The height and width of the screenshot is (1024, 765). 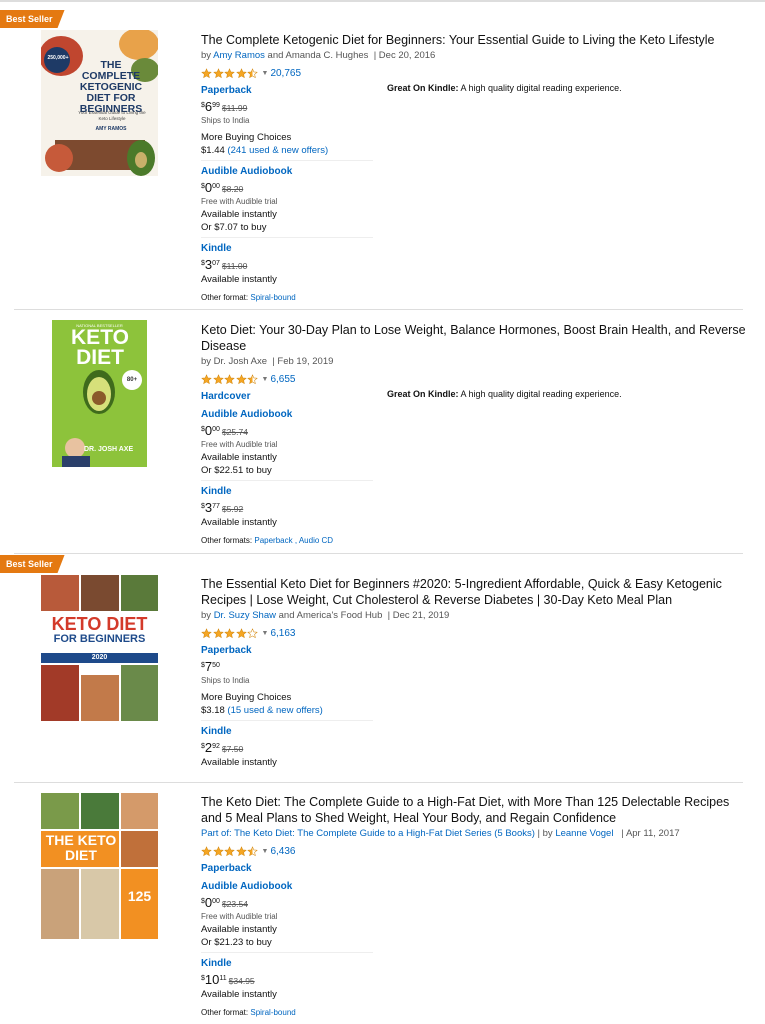 I want to click on note-text: Ships to India, so click(x=225, y=680).